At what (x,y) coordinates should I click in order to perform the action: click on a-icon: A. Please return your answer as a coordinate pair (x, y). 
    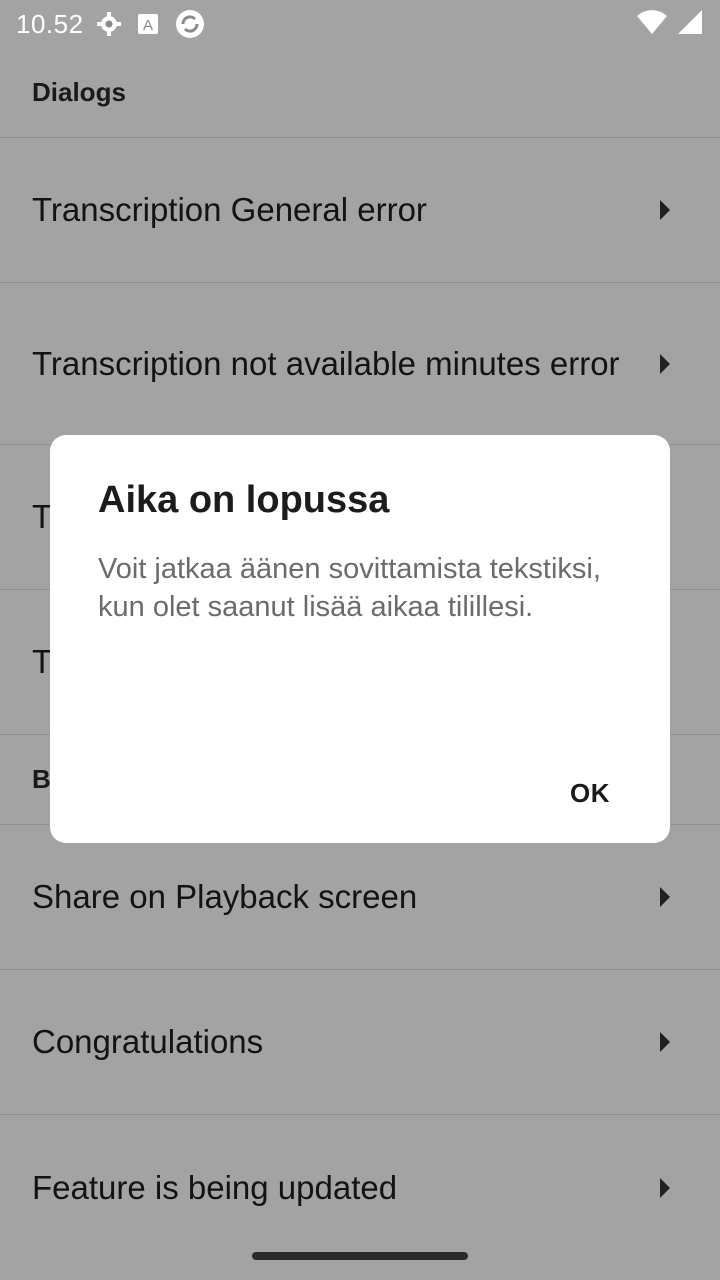
    Looking at the image, I should click on (148, 24).